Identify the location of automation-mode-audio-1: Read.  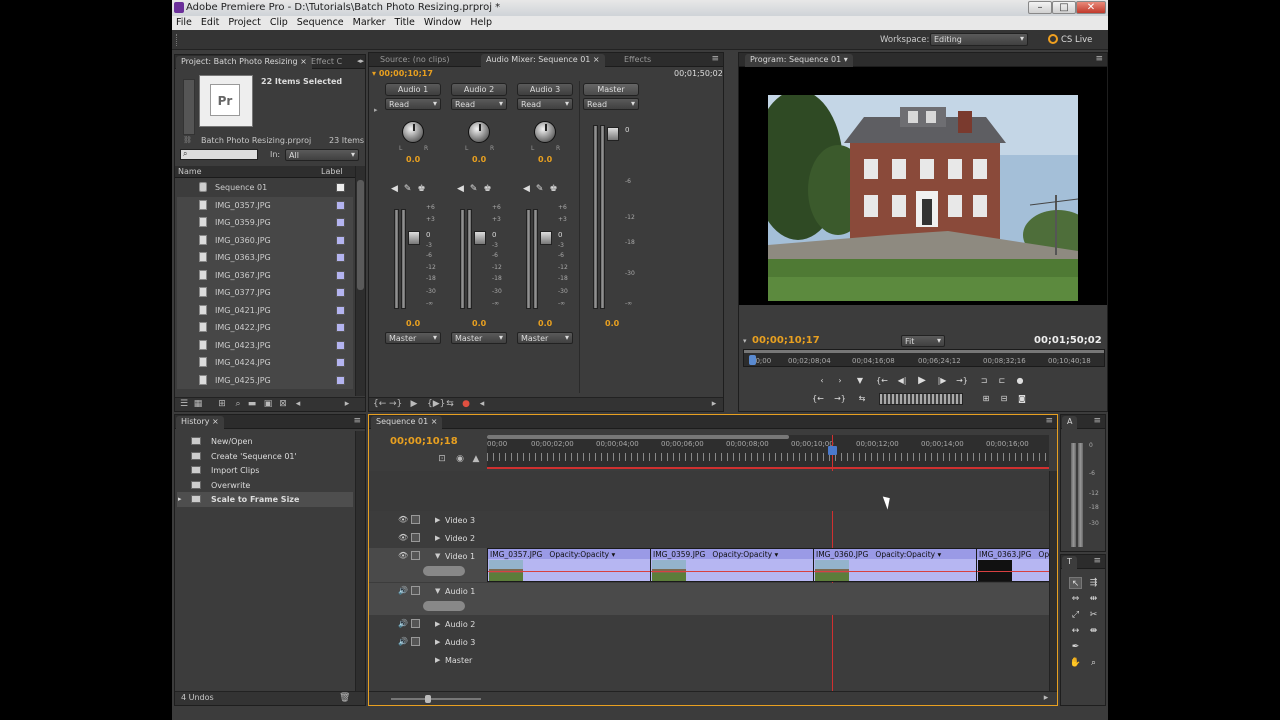
(413, 104).